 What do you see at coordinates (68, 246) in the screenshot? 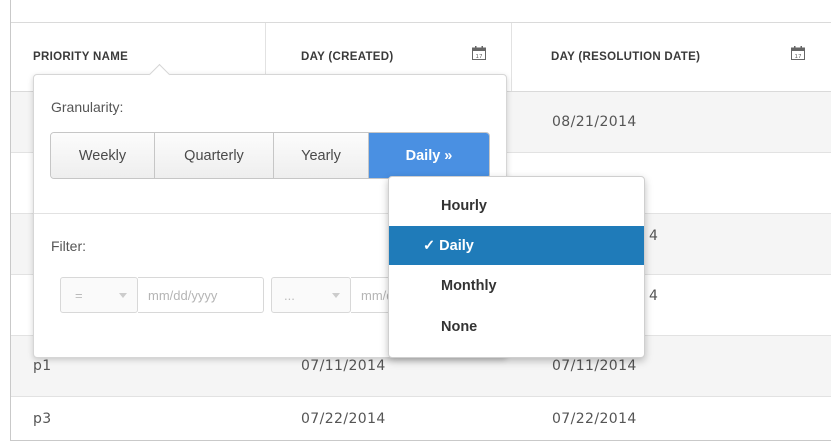
I see `filter-label: Filter:` at bounding box center [68, 246].